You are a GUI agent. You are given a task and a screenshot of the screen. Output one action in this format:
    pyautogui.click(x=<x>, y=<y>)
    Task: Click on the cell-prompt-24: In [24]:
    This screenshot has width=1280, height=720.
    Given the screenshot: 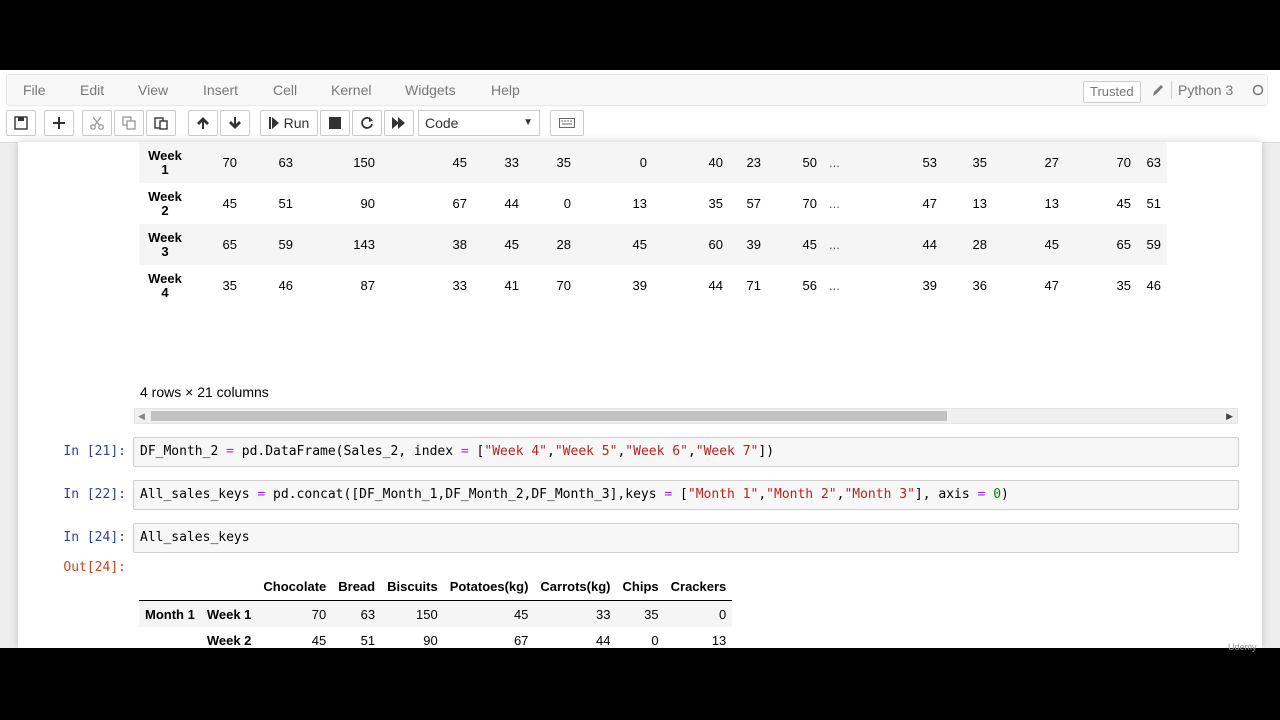 What is the action you would take?
    pyautogui.click(x=94, y=537)
    